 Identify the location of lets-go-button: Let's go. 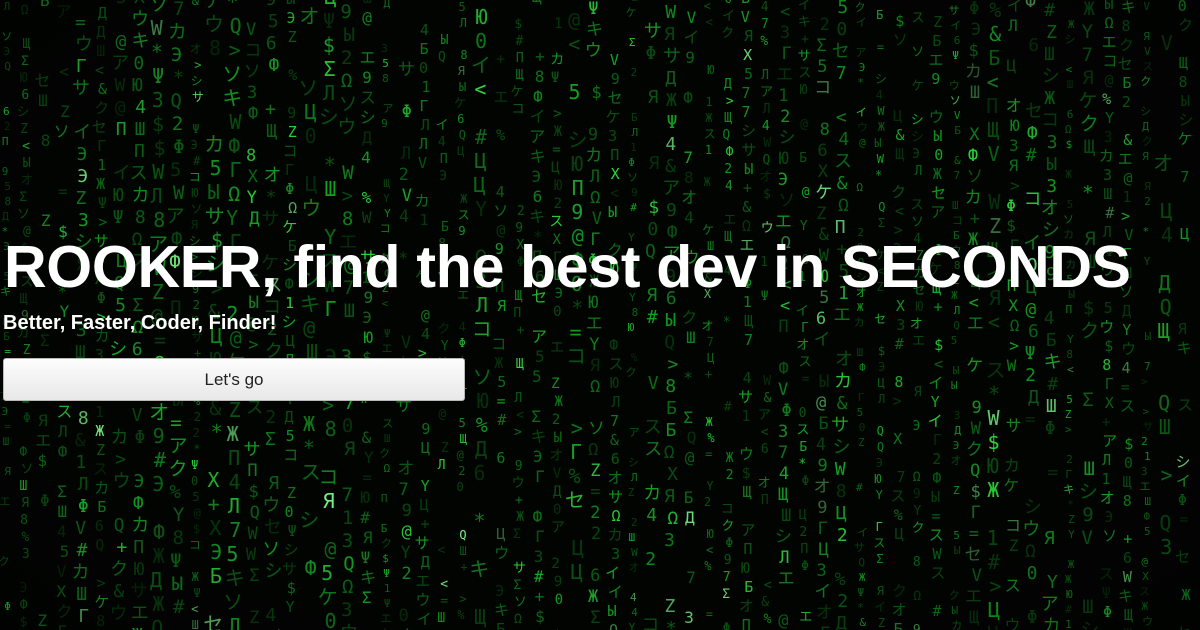
(234, 379).